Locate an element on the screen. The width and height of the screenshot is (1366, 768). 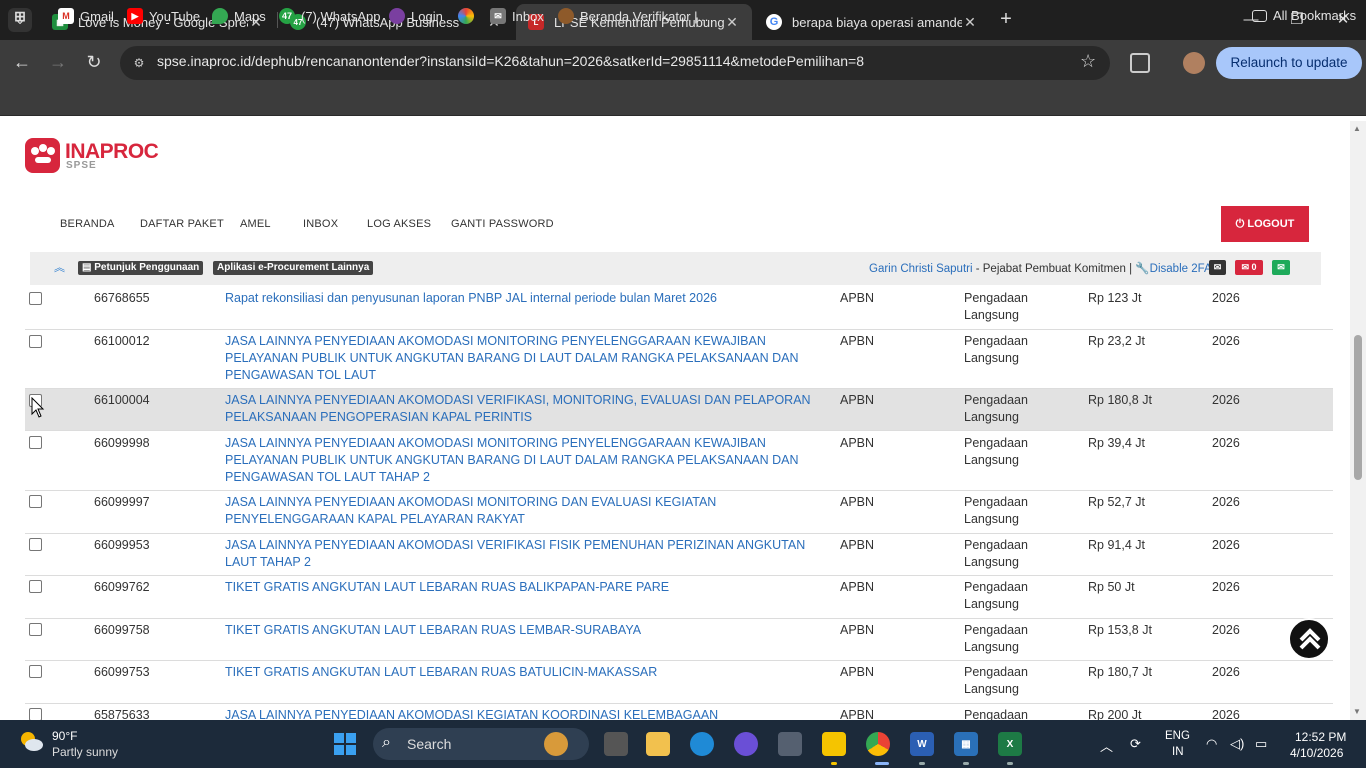
other-apps-button: Aplikasi e-Procurement Lainnya is located at coordinates (293, 268).